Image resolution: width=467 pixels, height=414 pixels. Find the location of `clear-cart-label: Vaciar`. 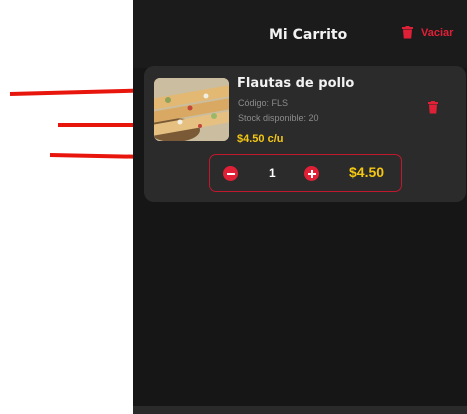

clear-cart-label: Vaciar is located at coordinates (437, 32).